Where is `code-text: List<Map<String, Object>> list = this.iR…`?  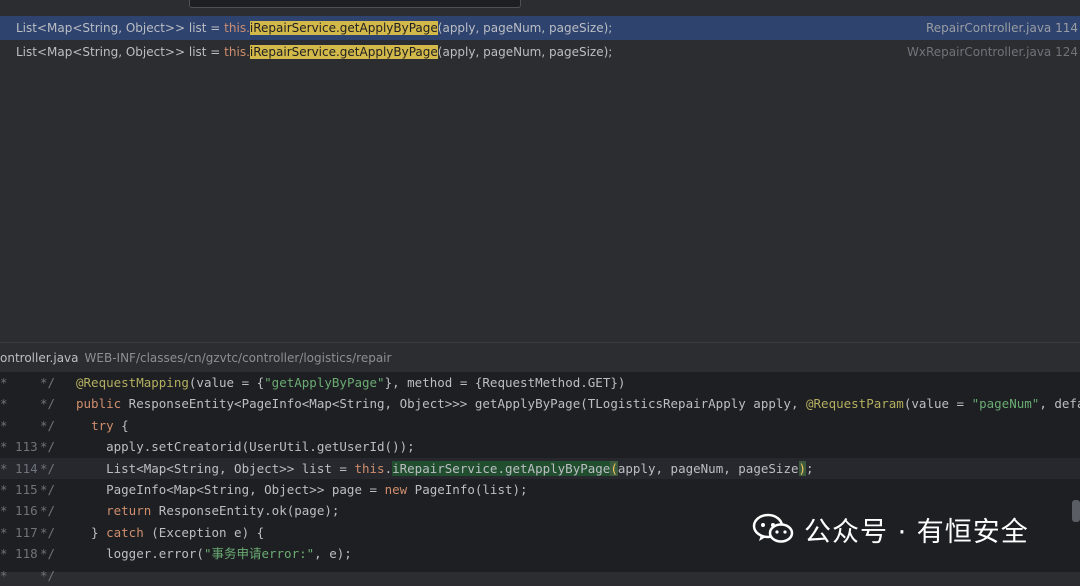 code-text: List<Map<String, Object>> list = this.iR… is located at coordinates (445, 468).